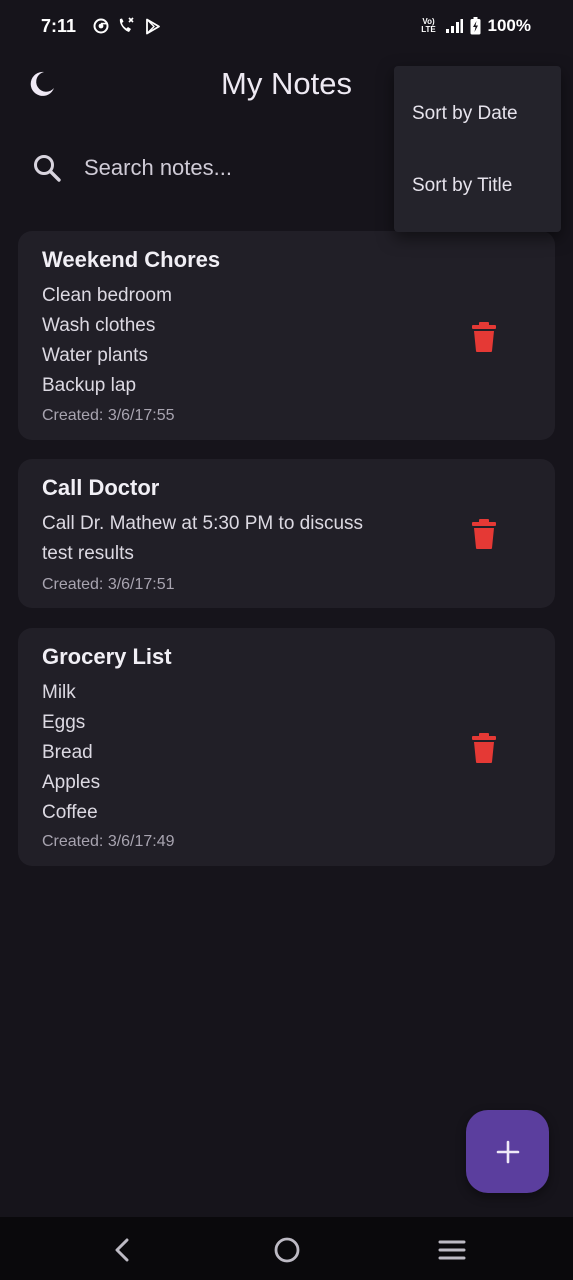 This screenshot has width=573, height=1280. What do you see at coordinates (59, 692) in the screenshot?
I see `note-line: Milk` at bounding box center [59, 692].